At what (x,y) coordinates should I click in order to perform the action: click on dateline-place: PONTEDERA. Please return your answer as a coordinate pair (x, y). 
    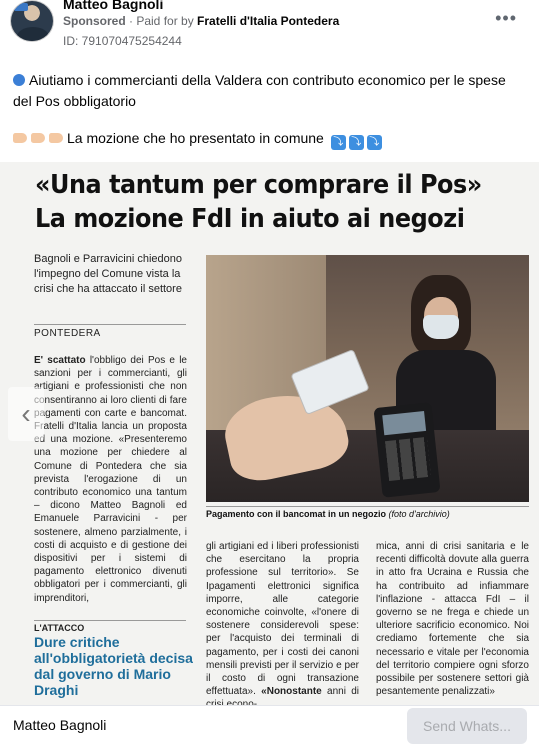
    Looking at the image, I should click on (110, 331).